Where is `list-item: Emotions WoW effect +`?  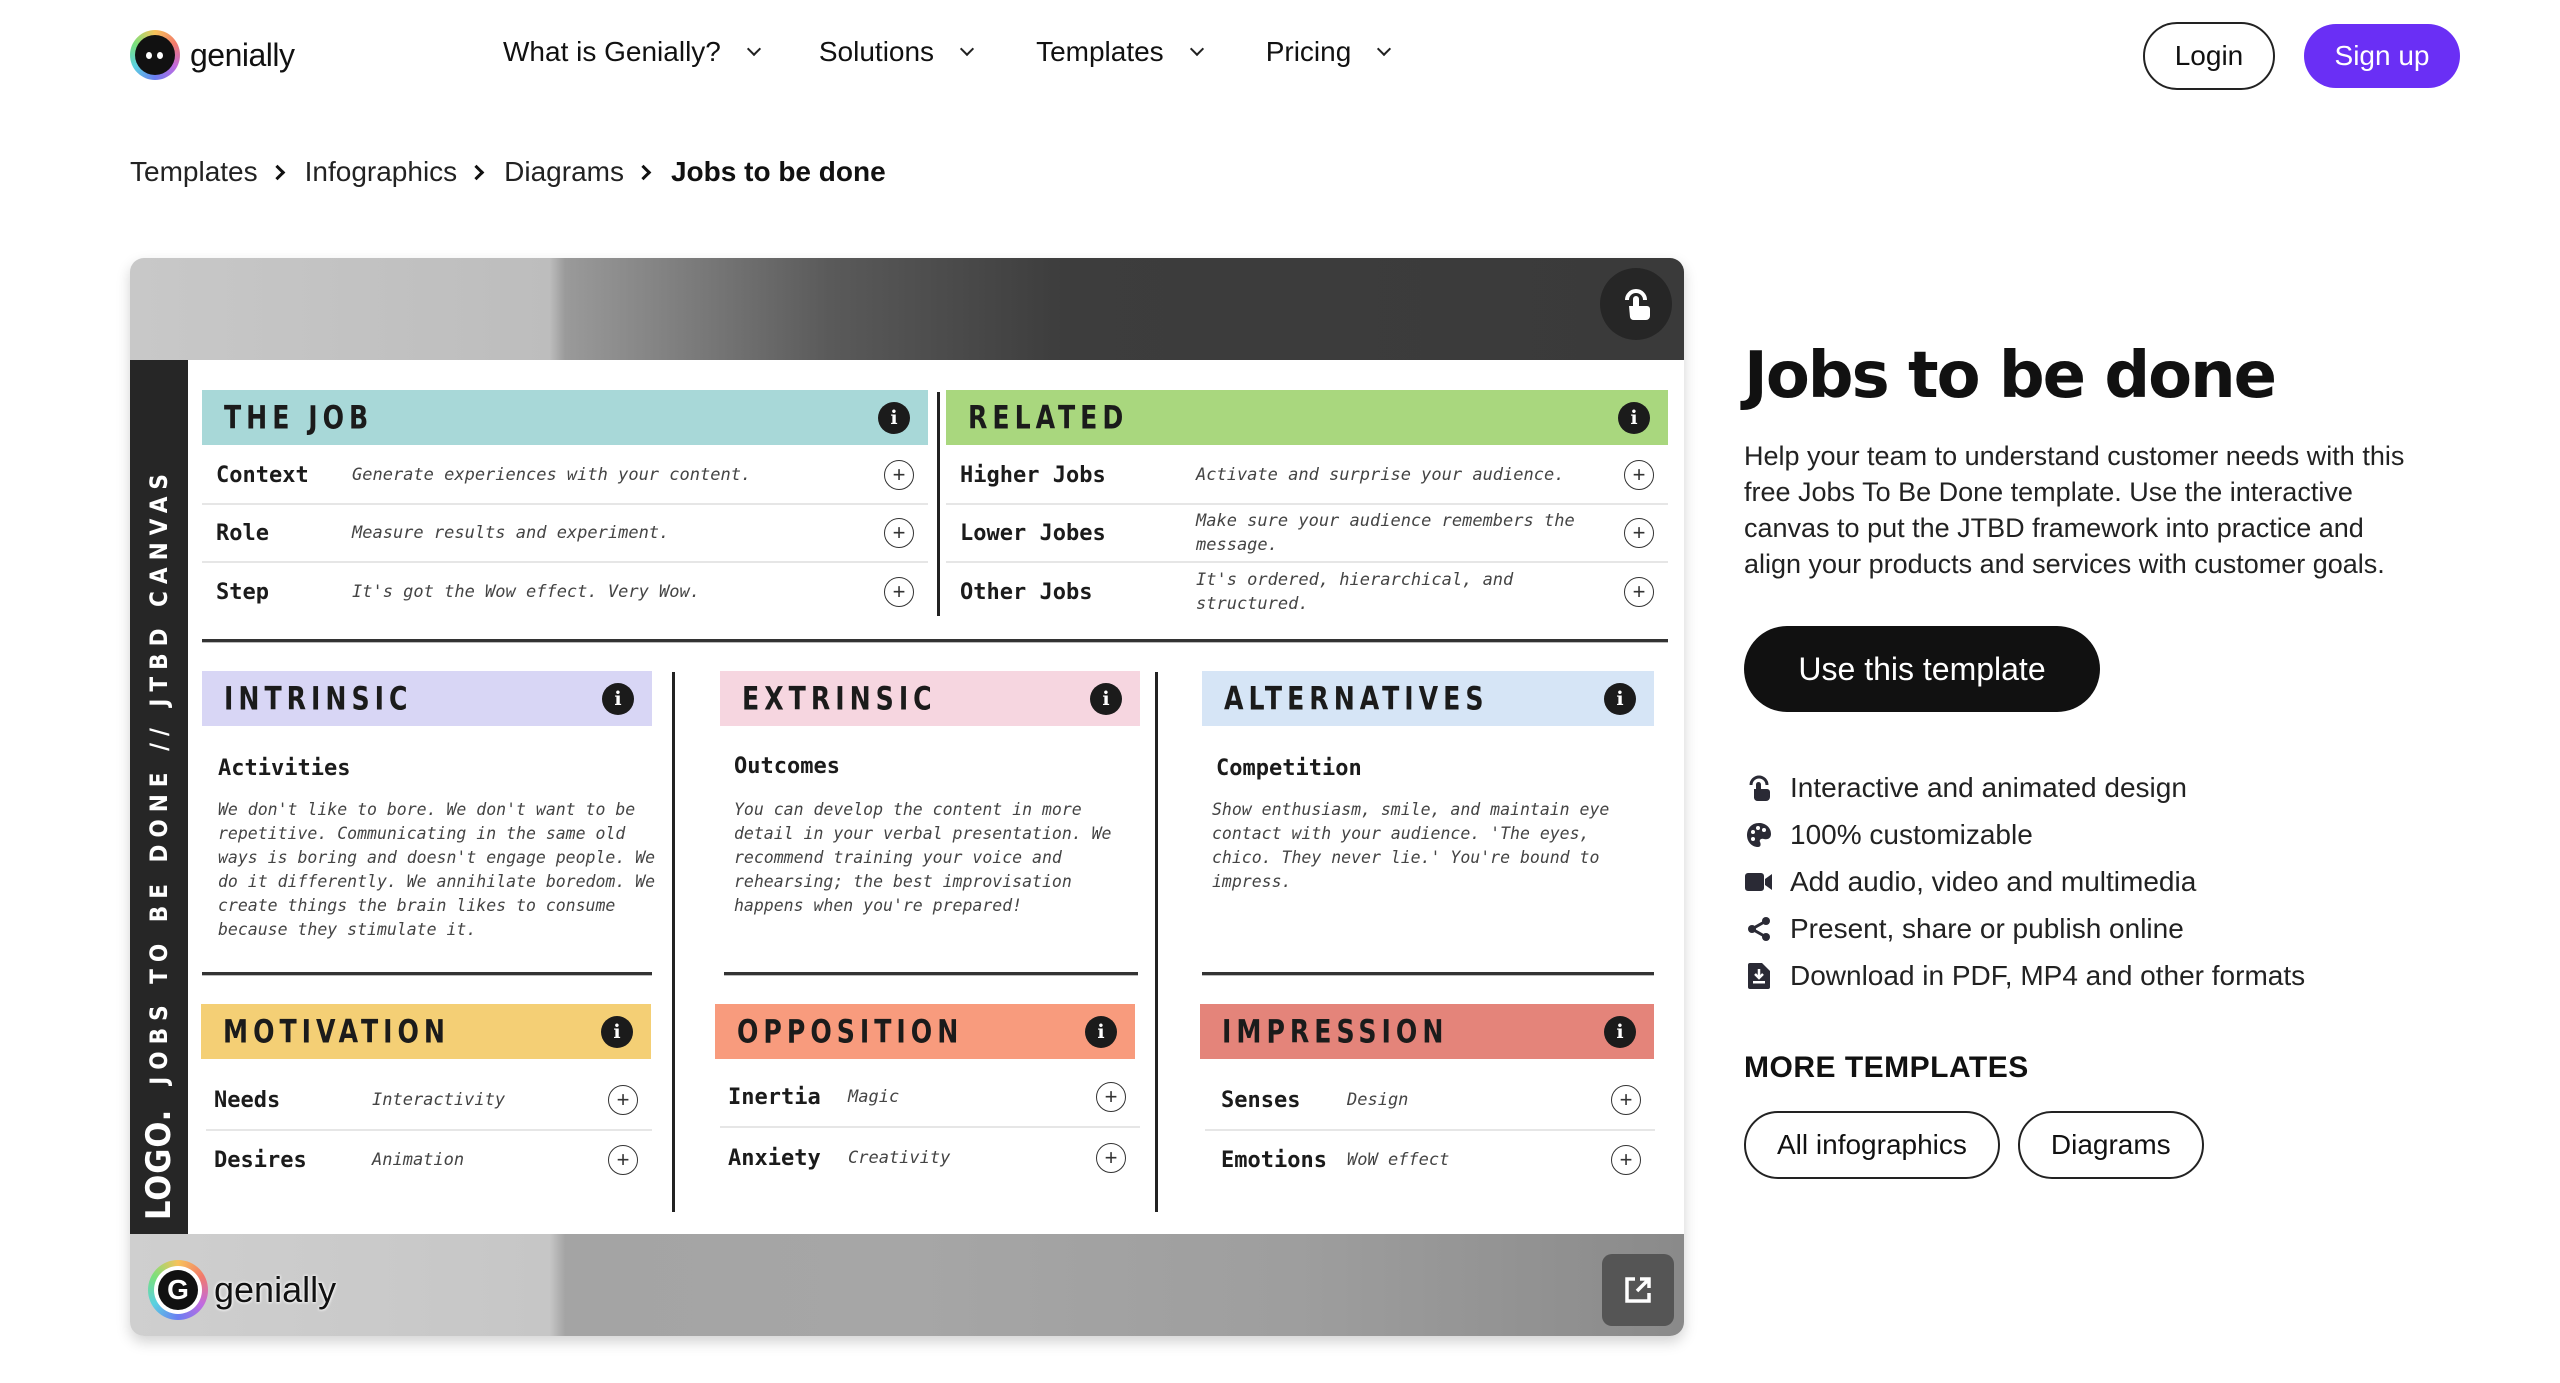
list-item: Emotions WoW effect + is located at coordinates (1430, 1160).